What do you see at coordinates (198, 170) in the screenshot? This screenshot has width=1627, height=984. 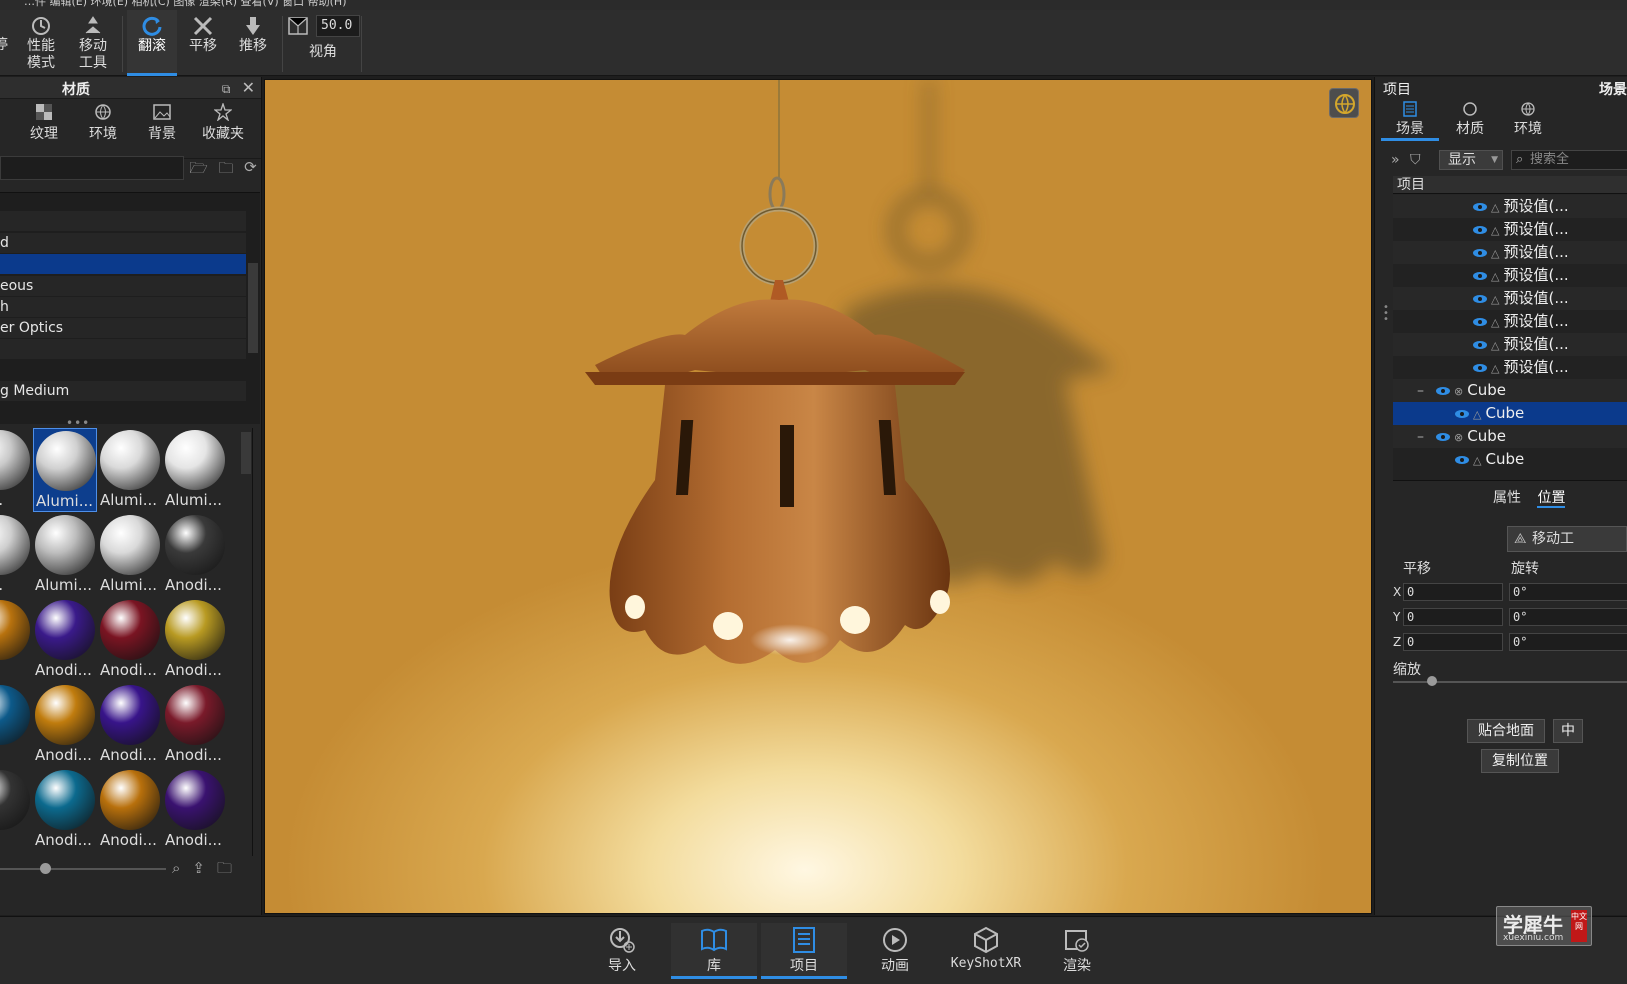 I see `folder-open-icon: 🗁` at bounding box center [198, 170].